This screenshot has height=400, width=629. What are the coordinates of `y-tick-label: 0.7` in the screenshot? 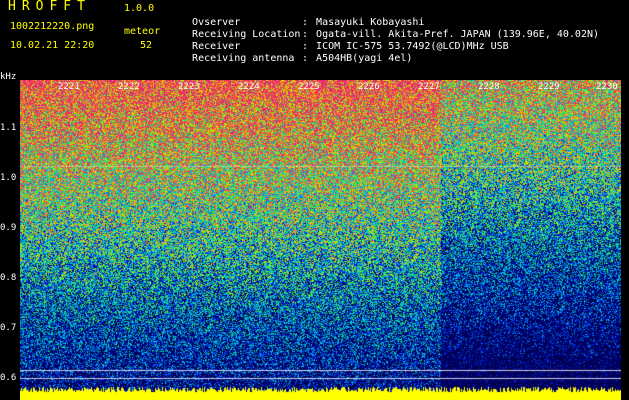 It's located at (8, 328).